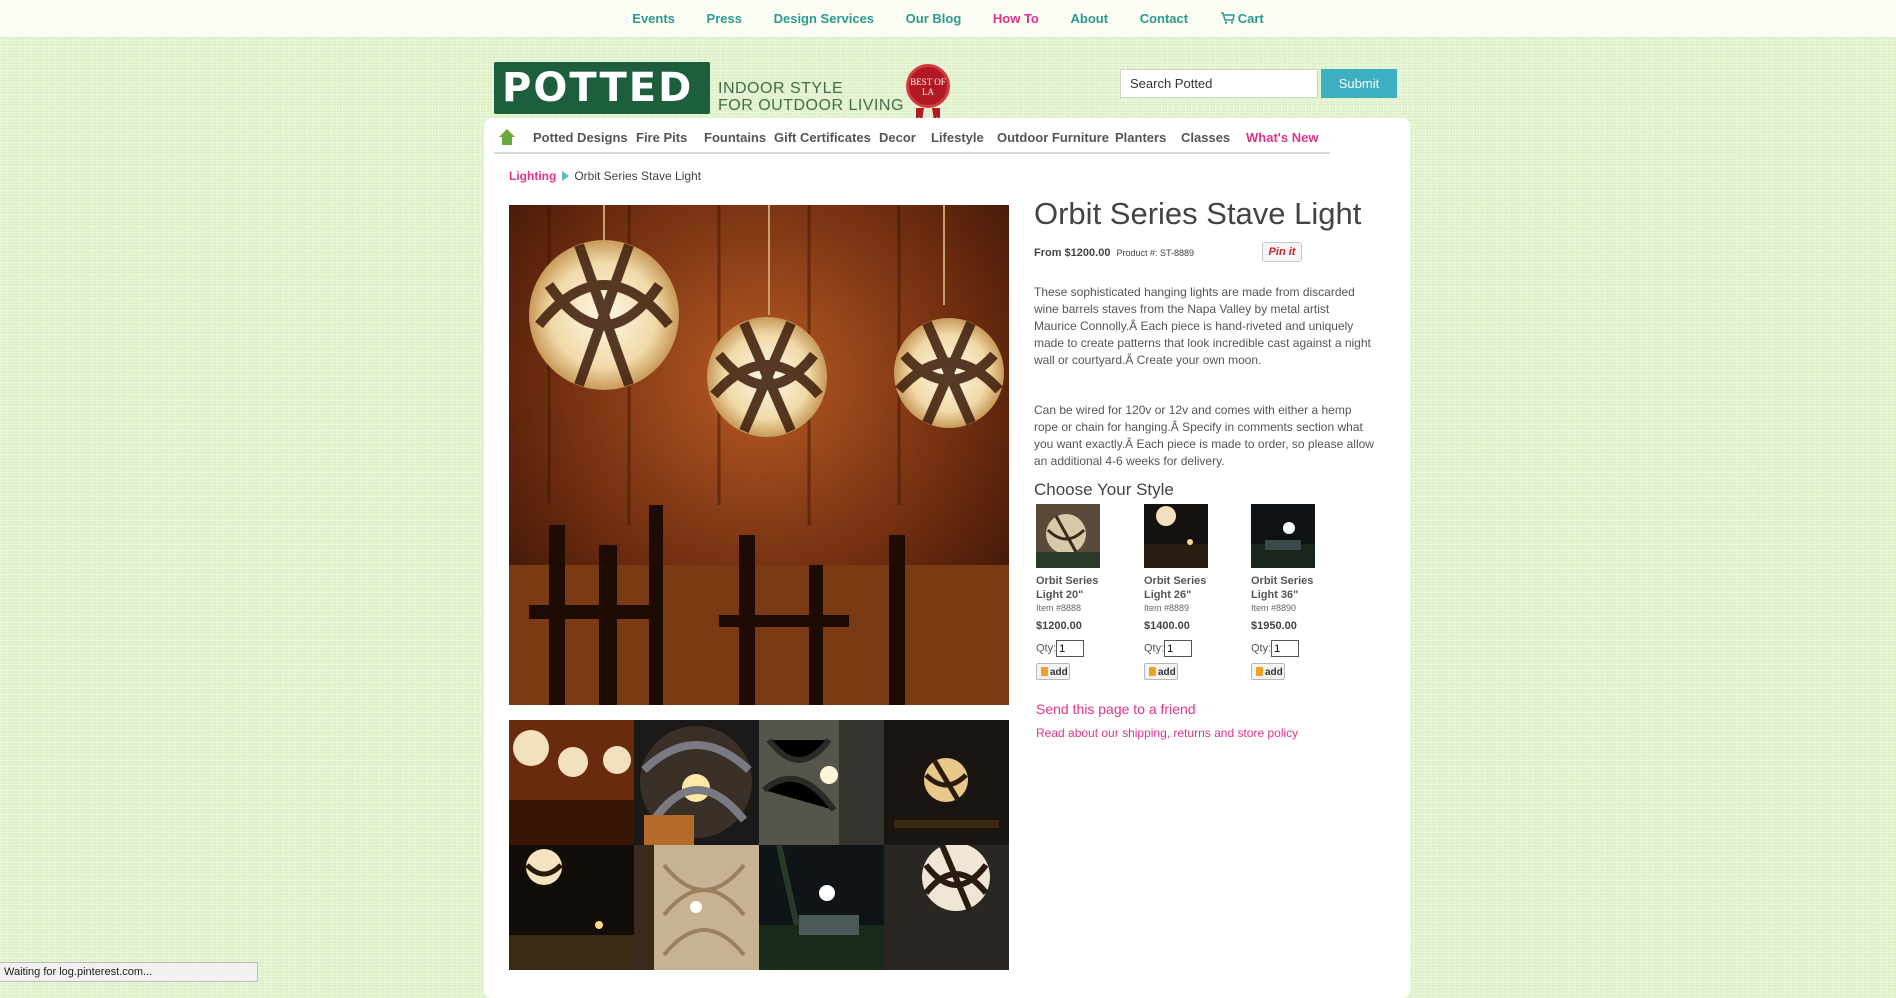  Describe the element at coordinates (1274, 626) in the screenshot. I see `style-option-price: $1950.00` at that location.